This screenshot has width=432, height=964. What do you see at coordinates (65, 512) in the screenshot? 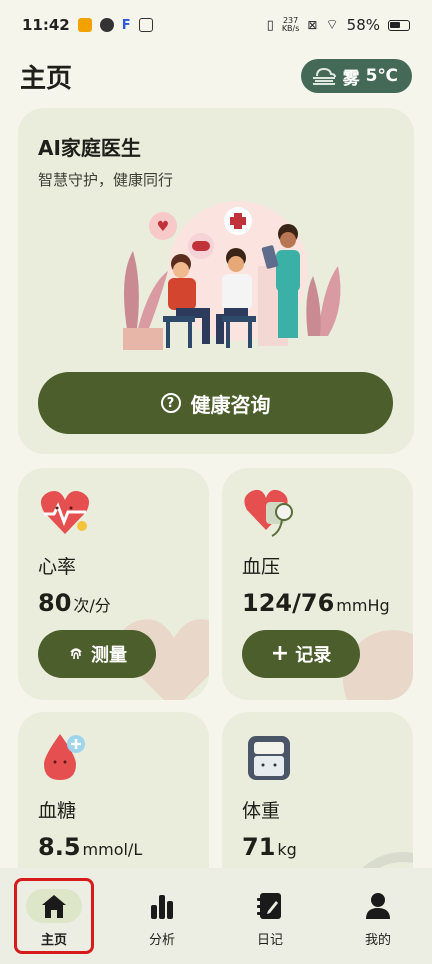
I see `heart-rate-icon` at bounding box center [65, 512].